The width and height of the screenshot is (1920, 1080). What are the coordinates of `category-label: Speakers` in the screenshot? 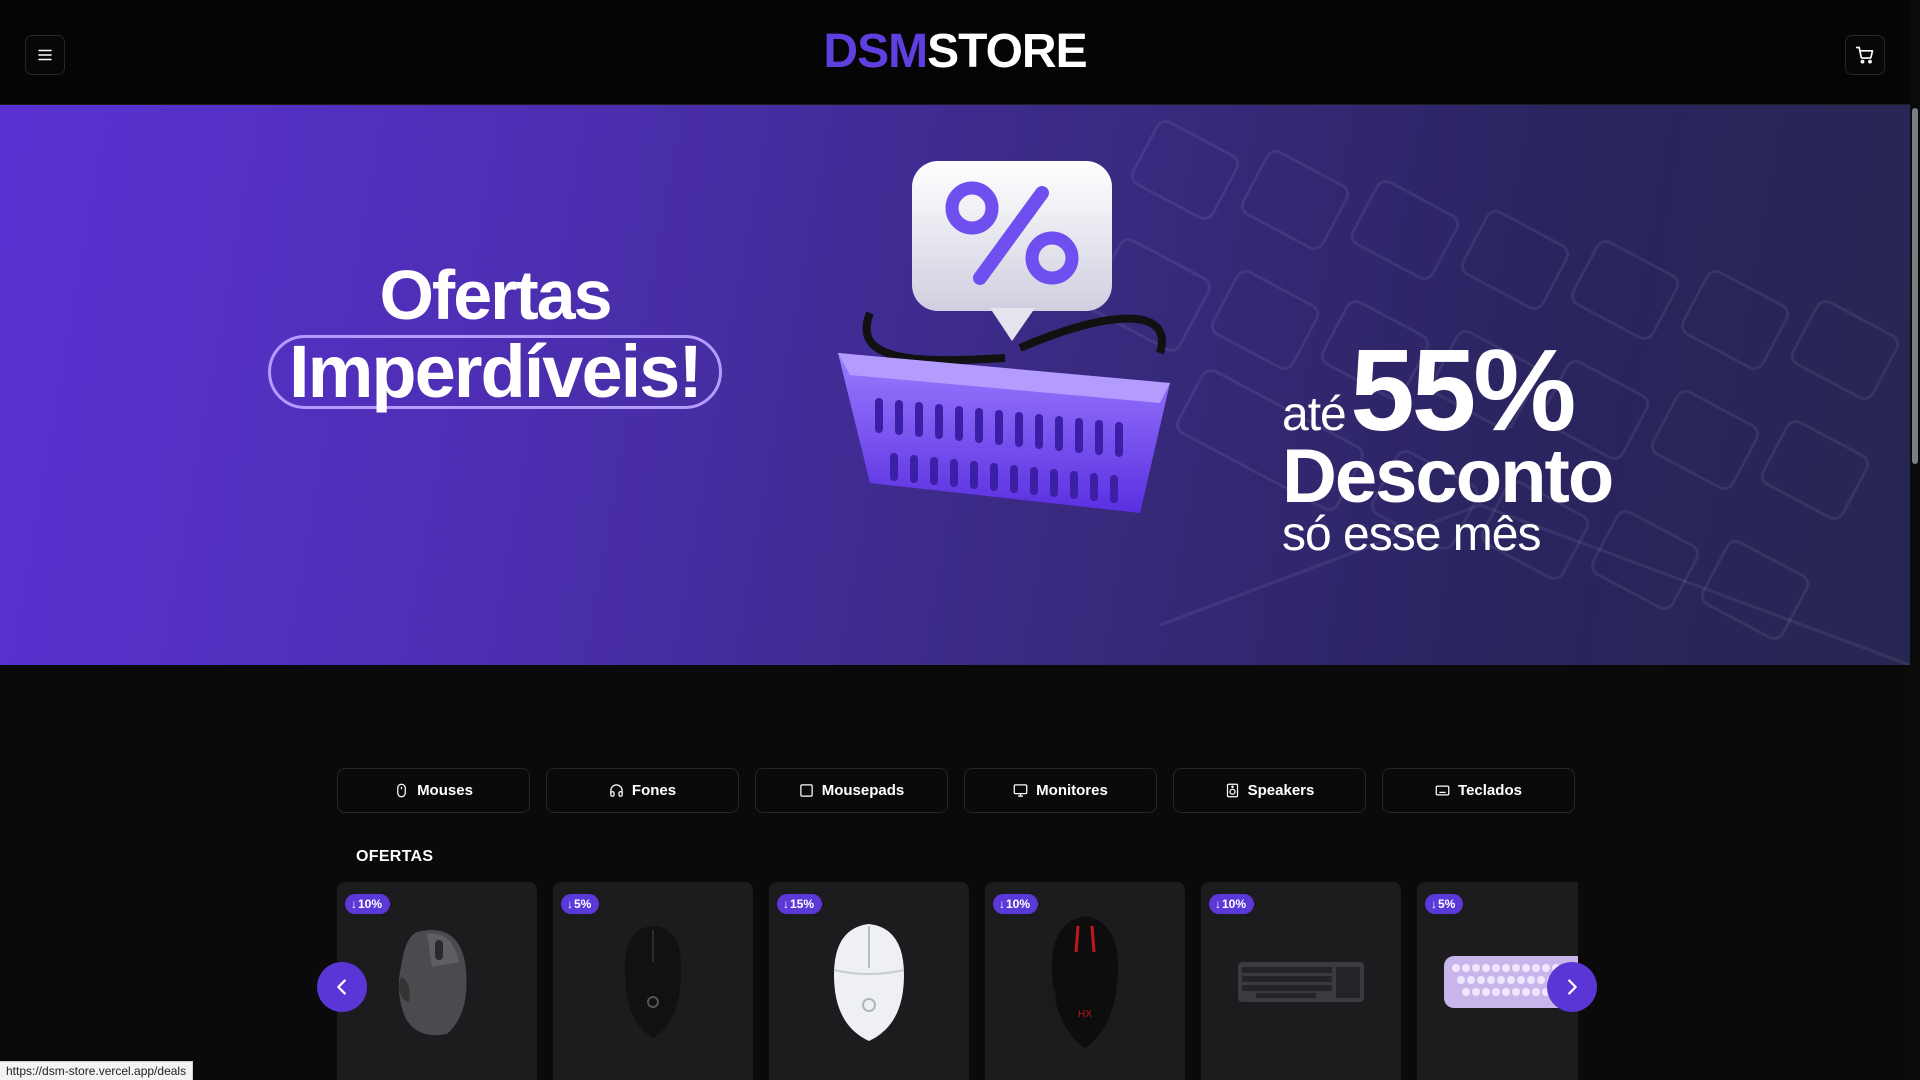 It's located at (1281, 790).